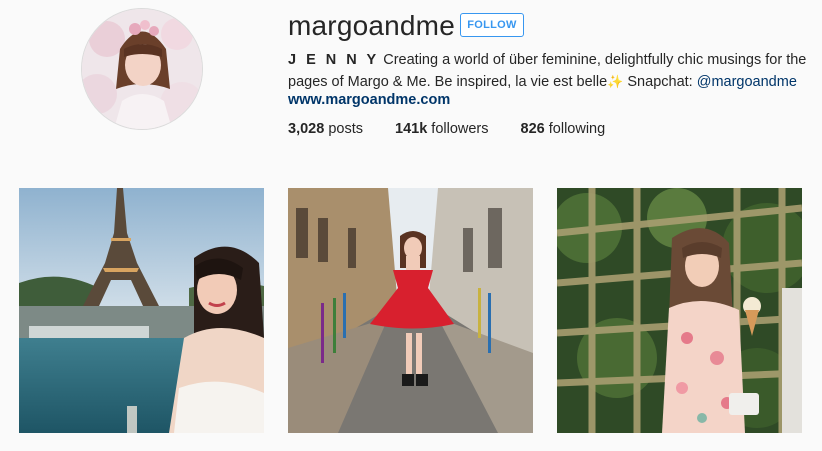 Image resolution: width=822 pixels, height=451 pixels. I want to click on posts-count: 3,028, so click(306, 129).